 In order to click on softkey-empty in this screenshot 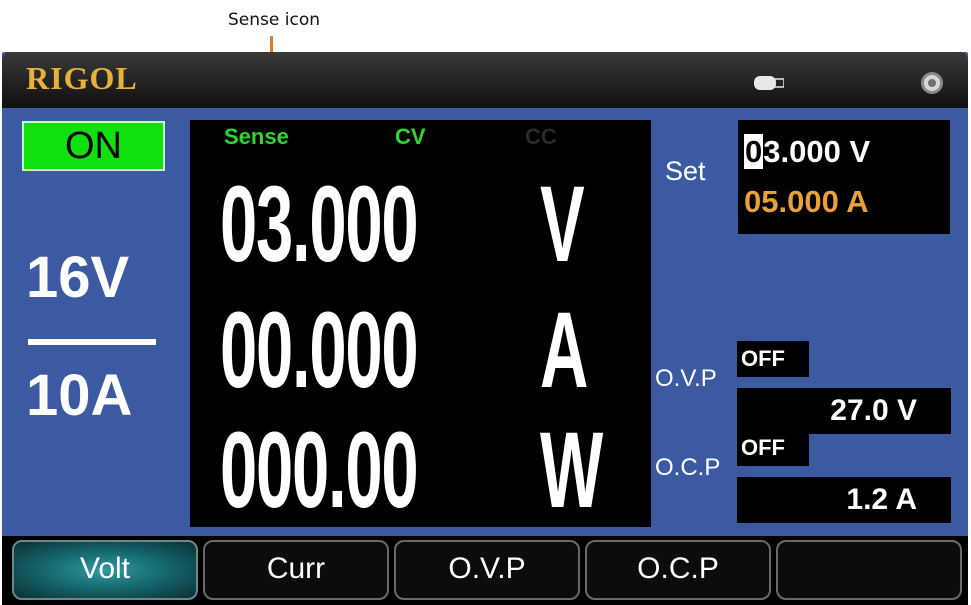, I will do `click(869, 570)`.